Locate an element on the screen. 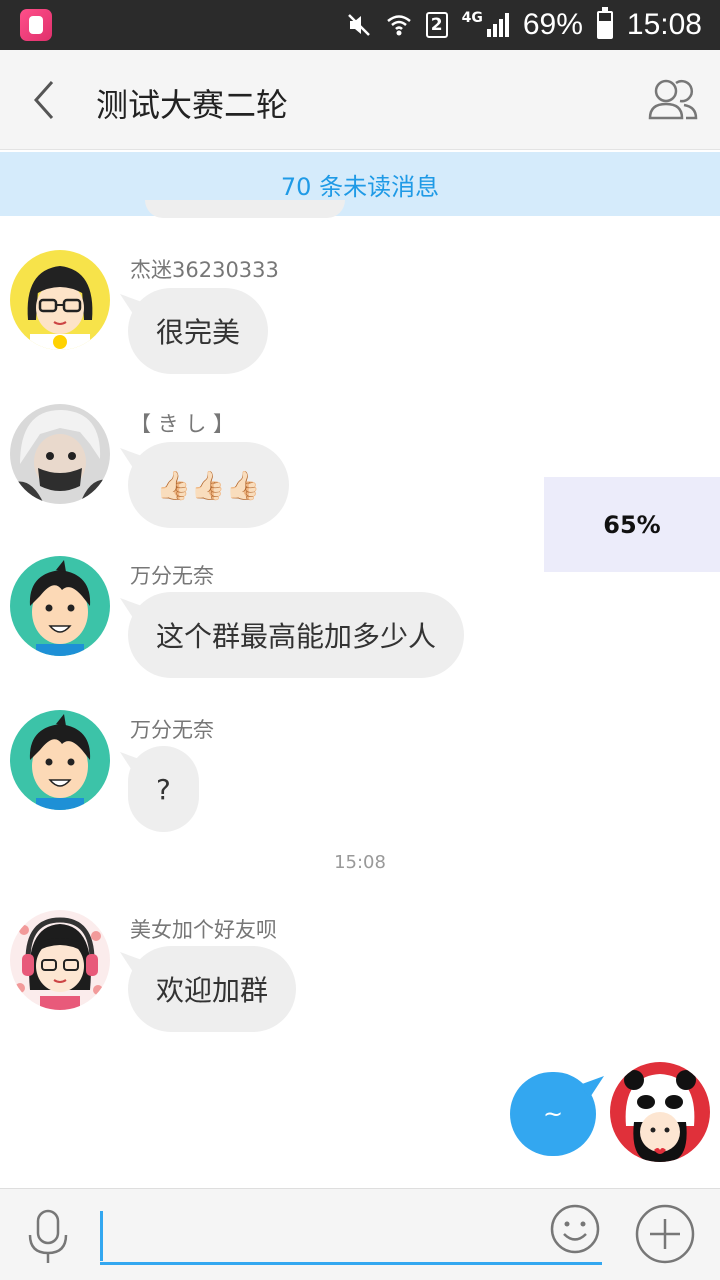 The width and height of the screenshot is (720, 1280). input-bar is located at coordinates (360, 1234).